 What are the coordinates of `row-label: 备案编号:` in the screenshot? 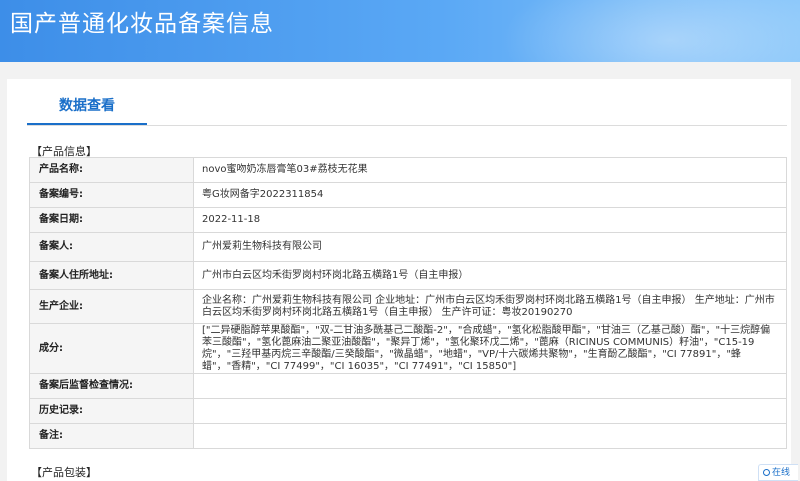 It's located at (111, 195).